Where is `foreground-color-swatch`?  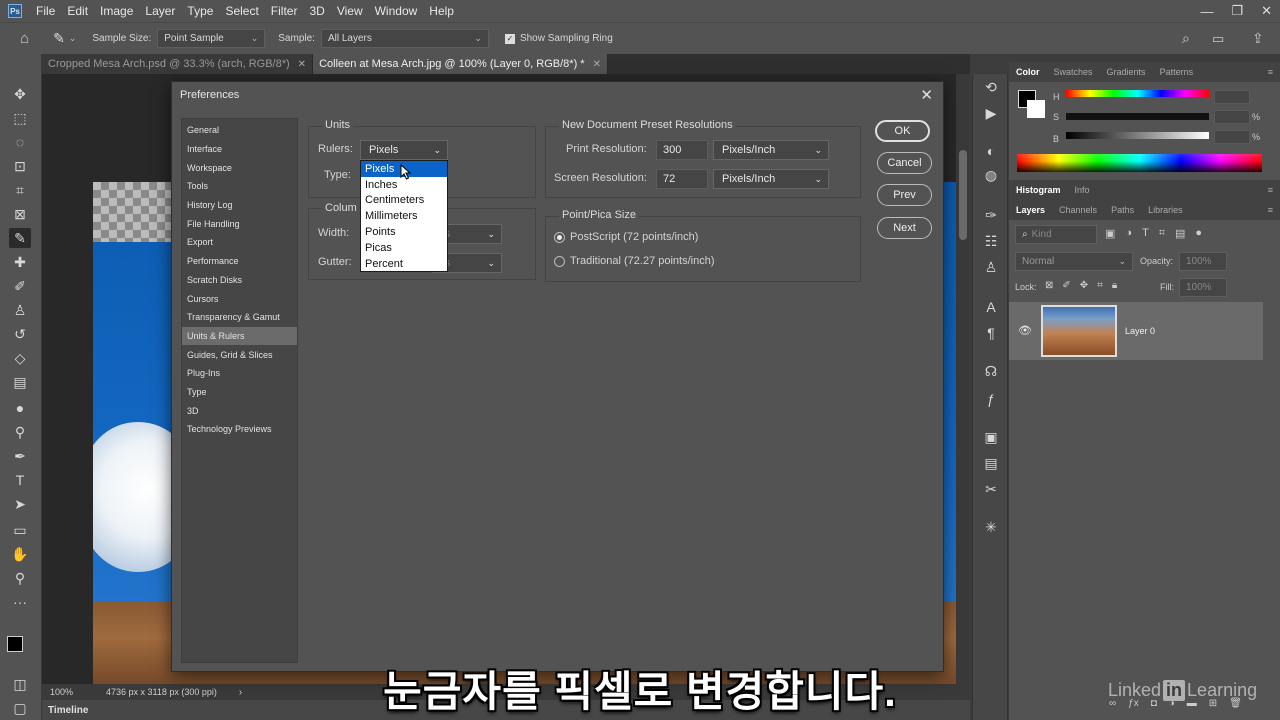 foreground-color-swatch is located at coordinates (15, 644).